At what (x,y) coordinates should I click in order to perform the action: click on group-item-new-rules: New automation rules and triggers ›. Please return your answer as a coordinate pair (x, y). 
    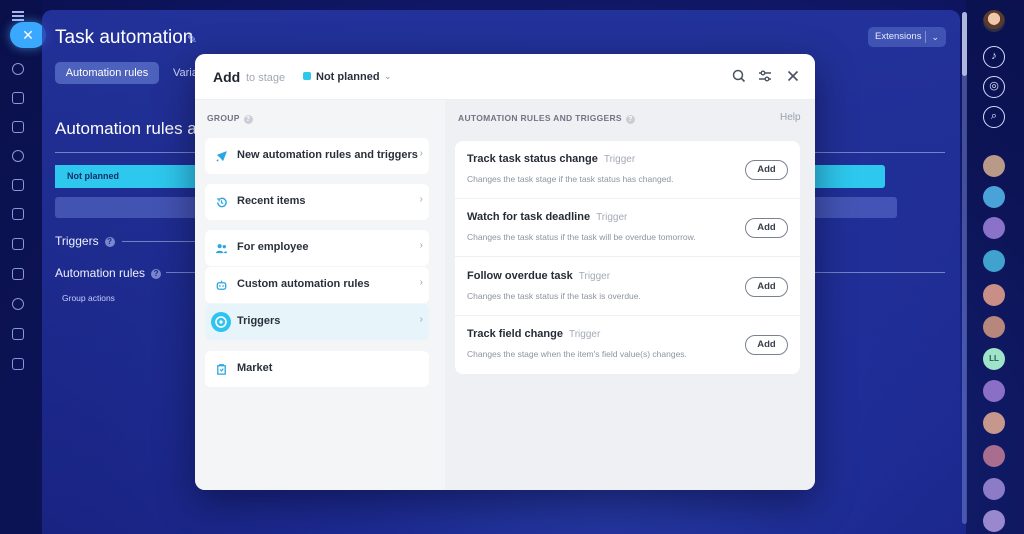
    Looking at the image, I should click on (317, 156).